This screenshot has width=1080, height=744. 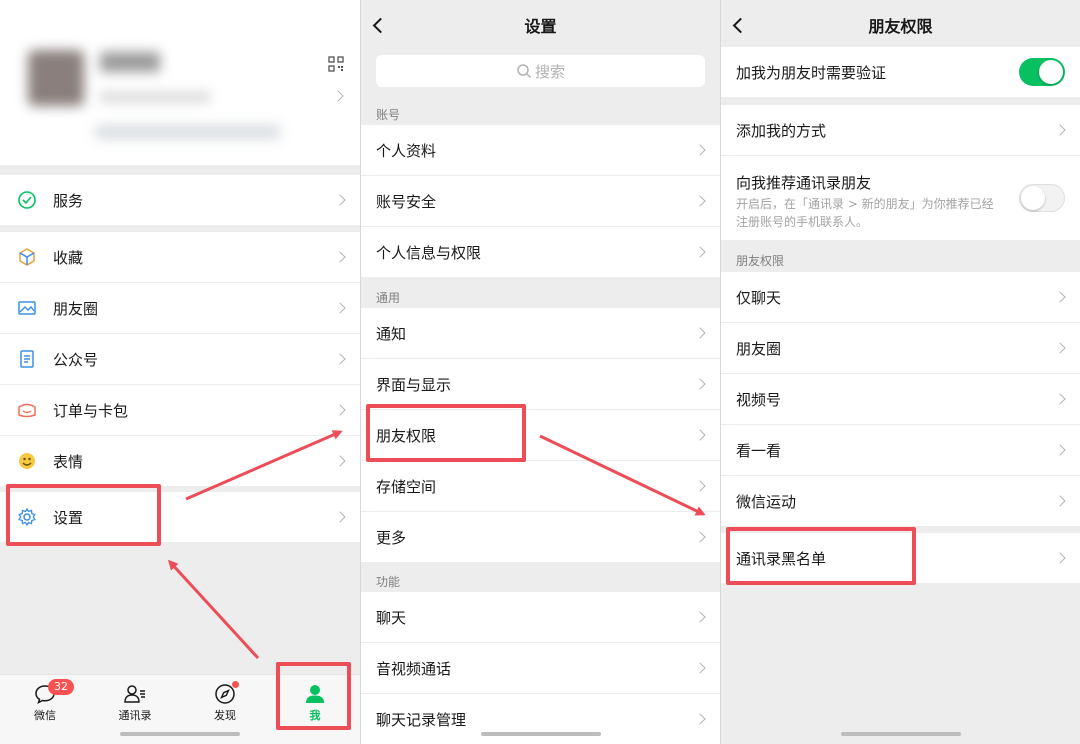 What do you see at coordinates (781, 130) in the screenshot?
I see `item-label: 添加我的方式` at bounding box center [781, 130].